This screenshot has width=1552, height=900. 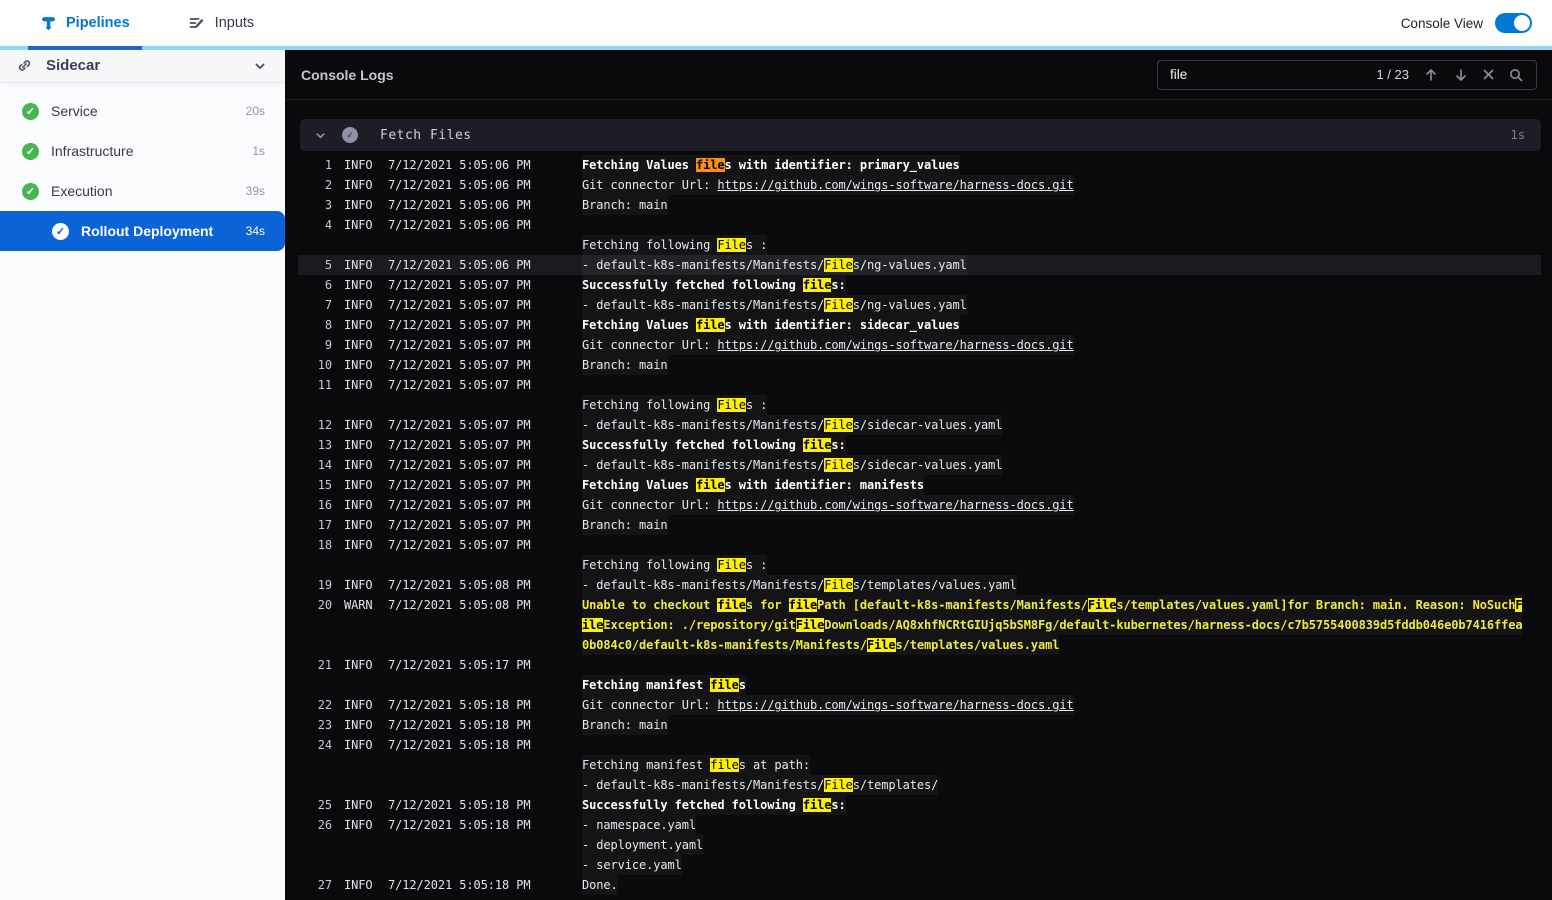 I want to click on log-line-number: 5, so click(x=328, y=265).